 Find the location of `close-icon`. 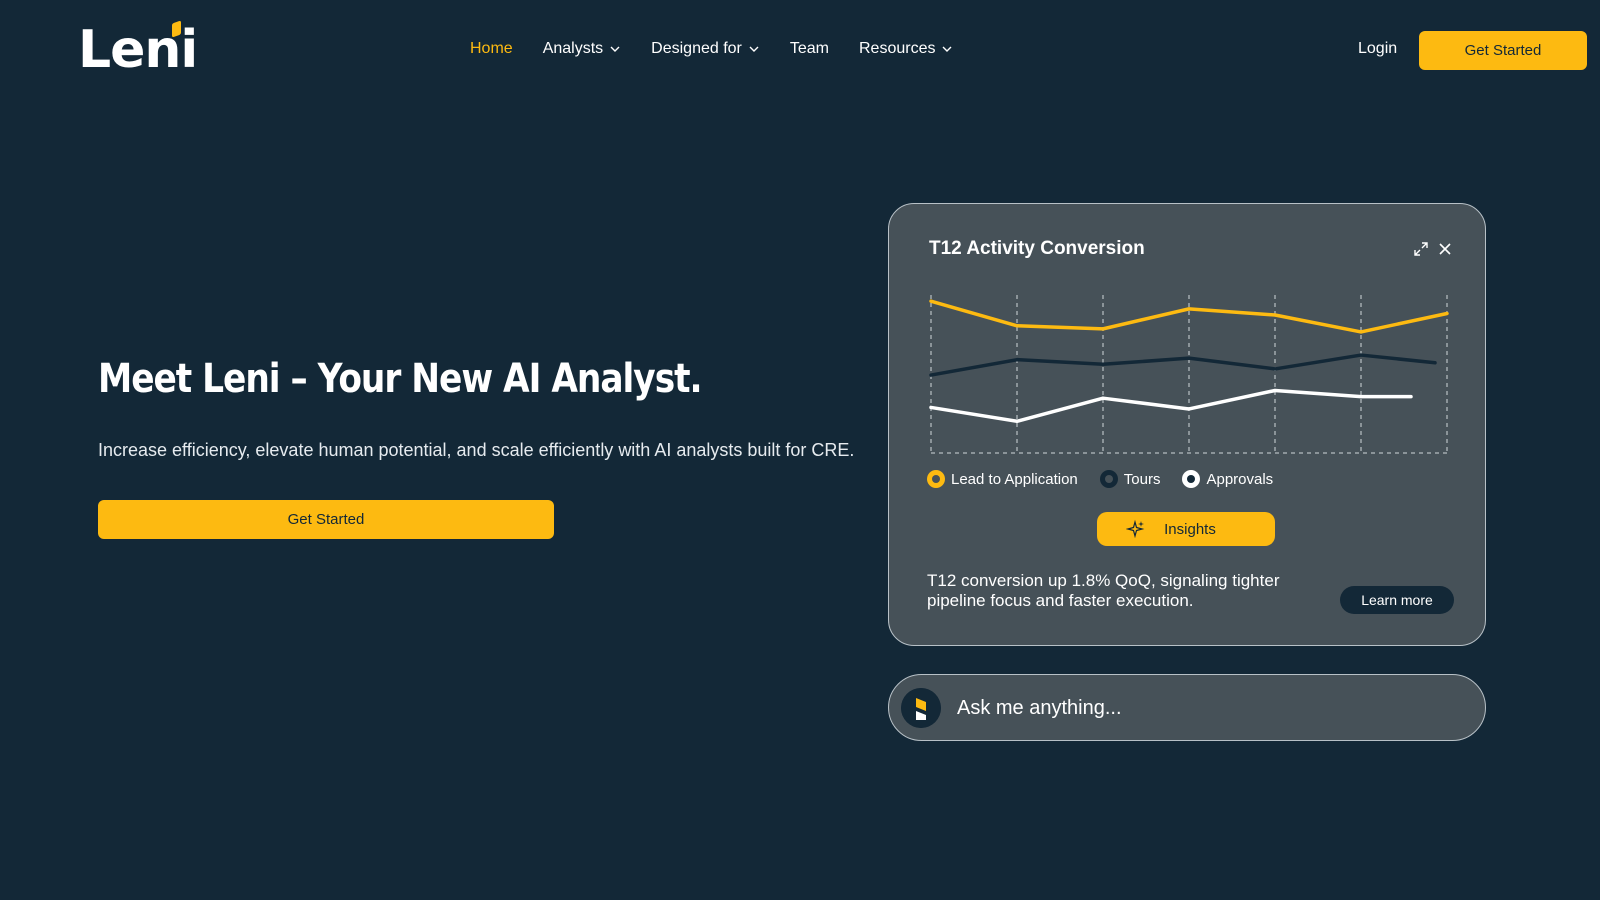

close-icon is located at coordinates (1445, 249).